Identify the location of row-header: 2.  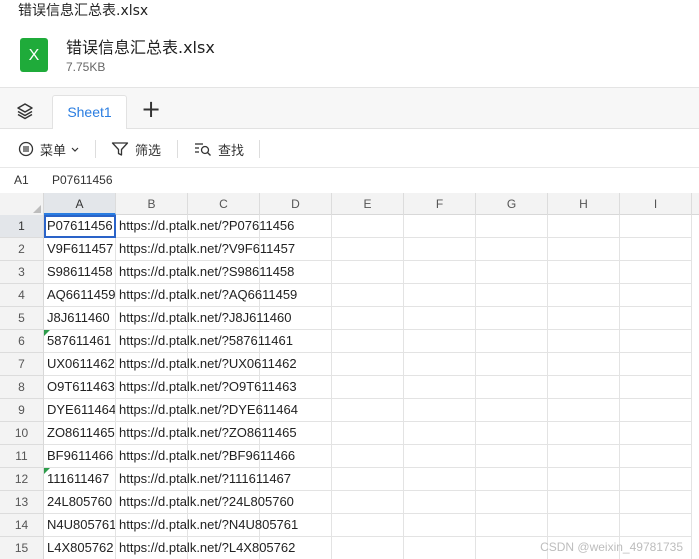
(22, 249).